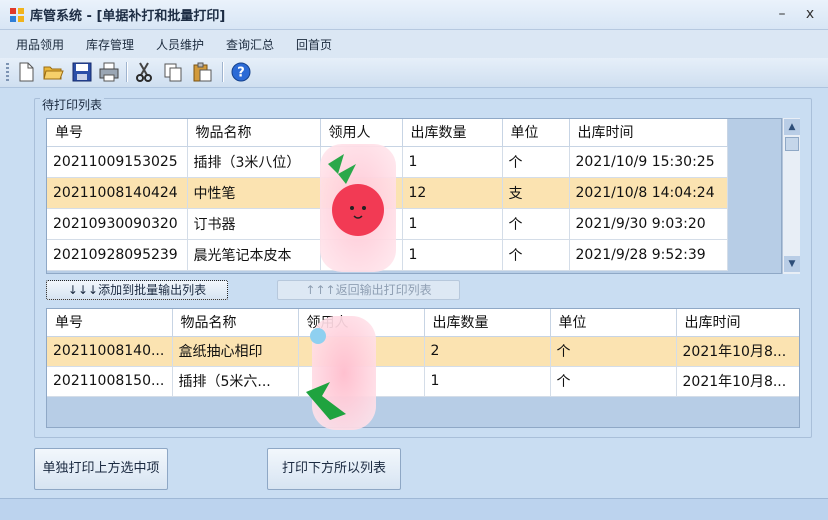  Describe the element at coordinates (110, 44) in the screenshot. I see `menu-item-inventory: 库存管理` at that location.